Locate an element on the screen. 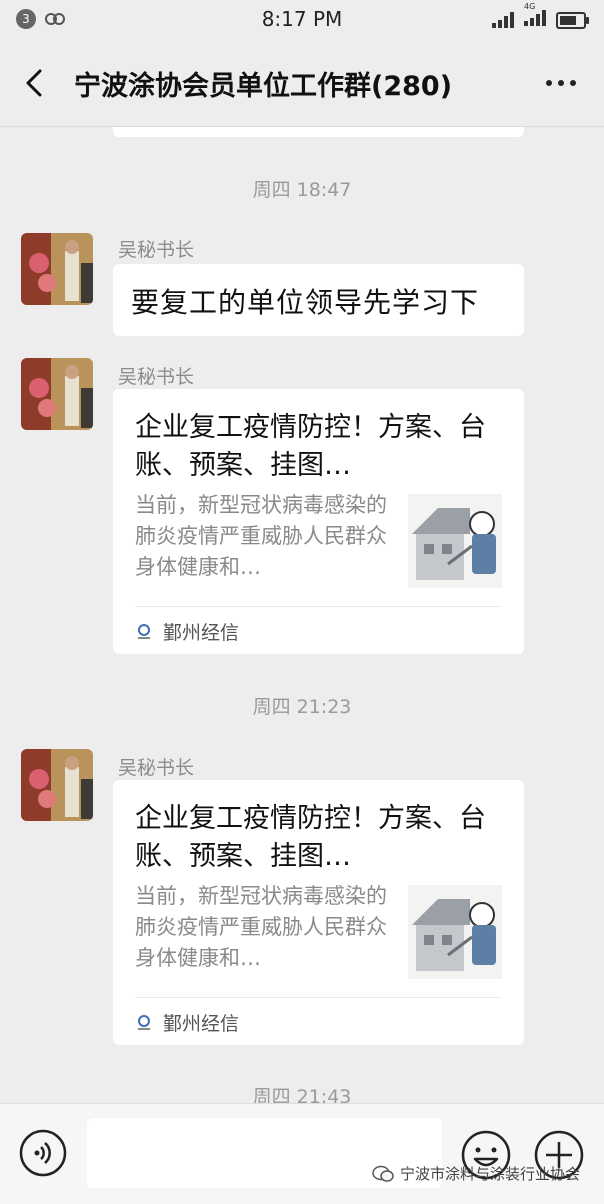  timestamp: 周四 21:23 is located at coordinates (302, 707).